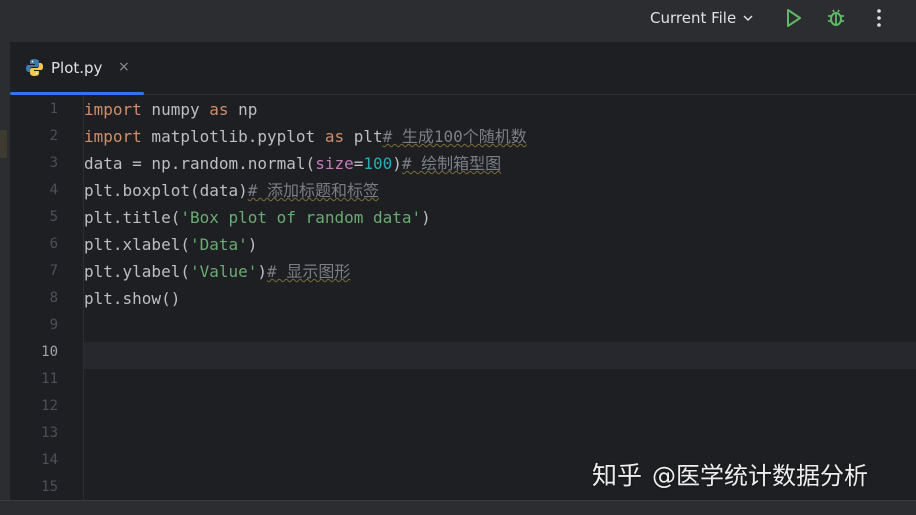  Describe the element at coordinates (879, 18) in the screenshot. I see `more-vertical-icon` at that location.